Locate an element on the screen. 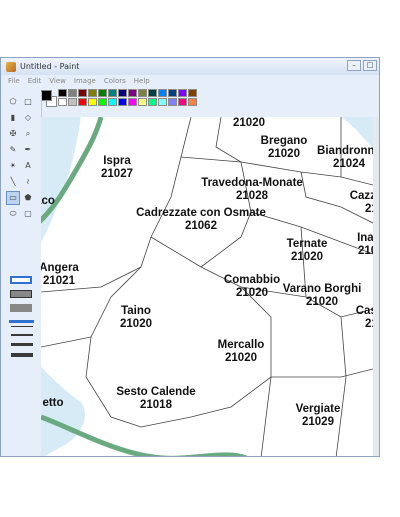  town-name: aco is located at coordinates (48, 201).